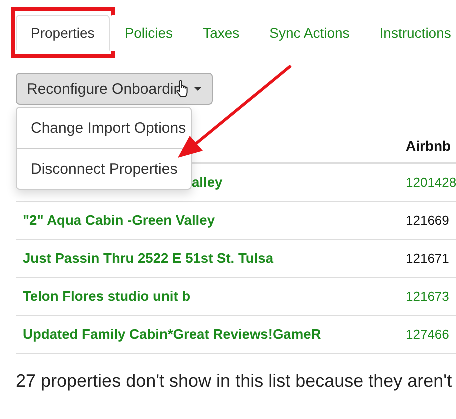  What do you see at coordinates (235, 381) in the screenshot?
I see `footer-note: 27 properties don't show in this list because they aren't` at bounding box center [235, 381].